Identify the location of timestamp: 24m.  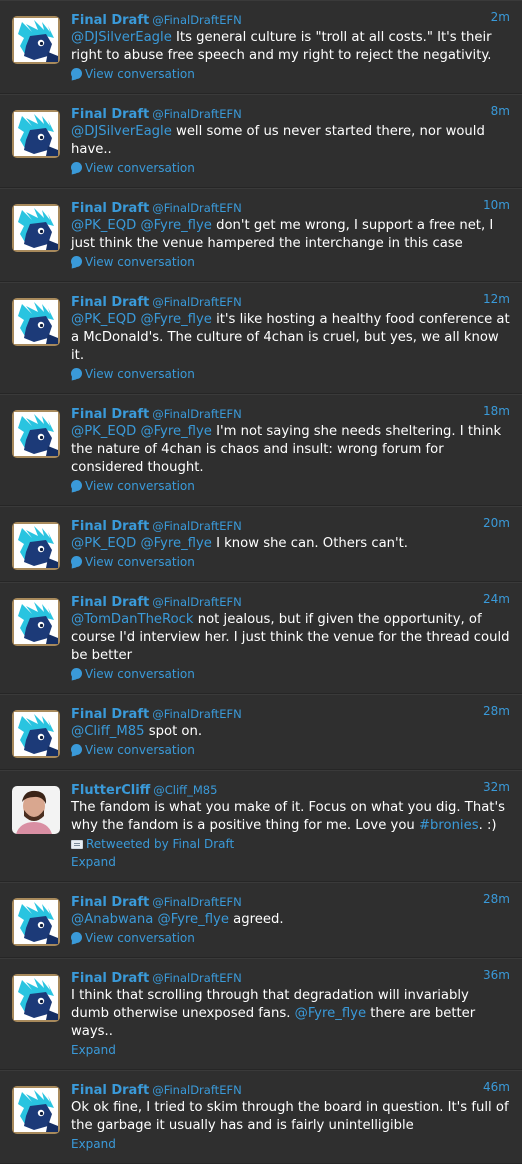
(496, 599).